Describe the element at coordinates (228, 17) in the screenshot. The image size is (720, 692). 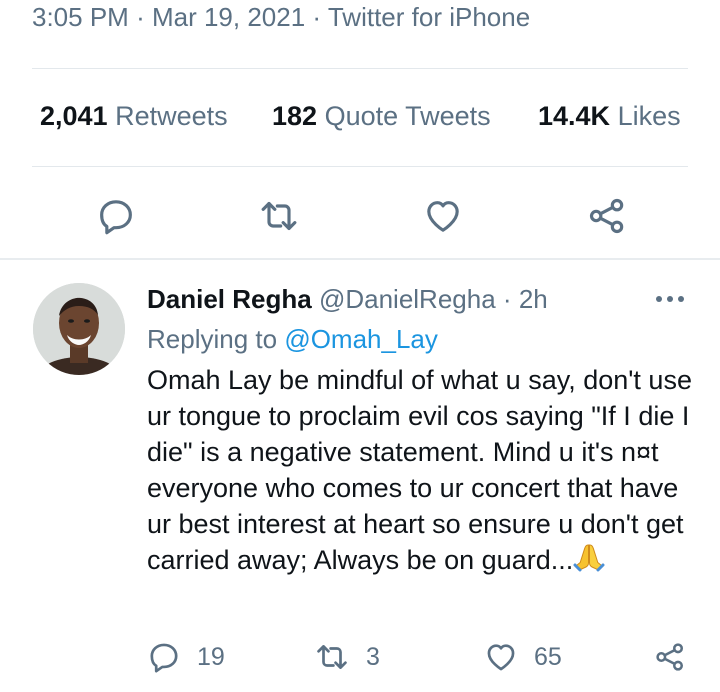
I see `tweet-date: Mar 19, 2021` at that location.